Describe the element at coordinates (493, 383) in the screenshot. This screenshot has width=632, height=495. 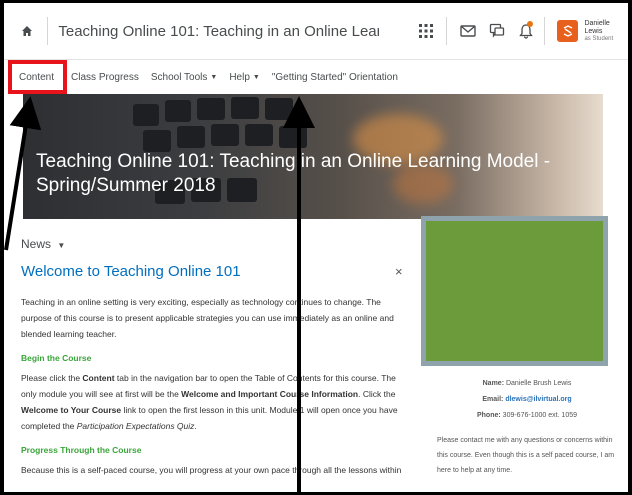
I see `name-label: Name:` at that location.